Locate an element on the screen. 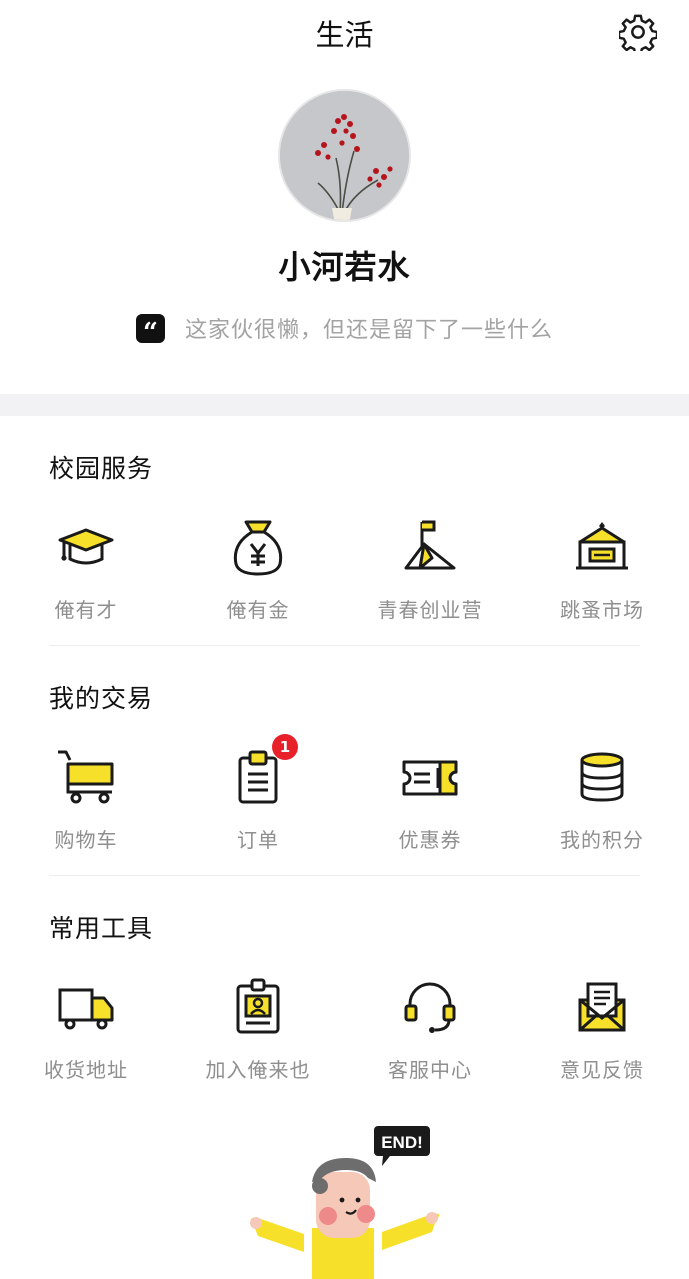 This screenshot has width=689, height=1279. graduation-cap-icon is located at coordinates (86, 548).